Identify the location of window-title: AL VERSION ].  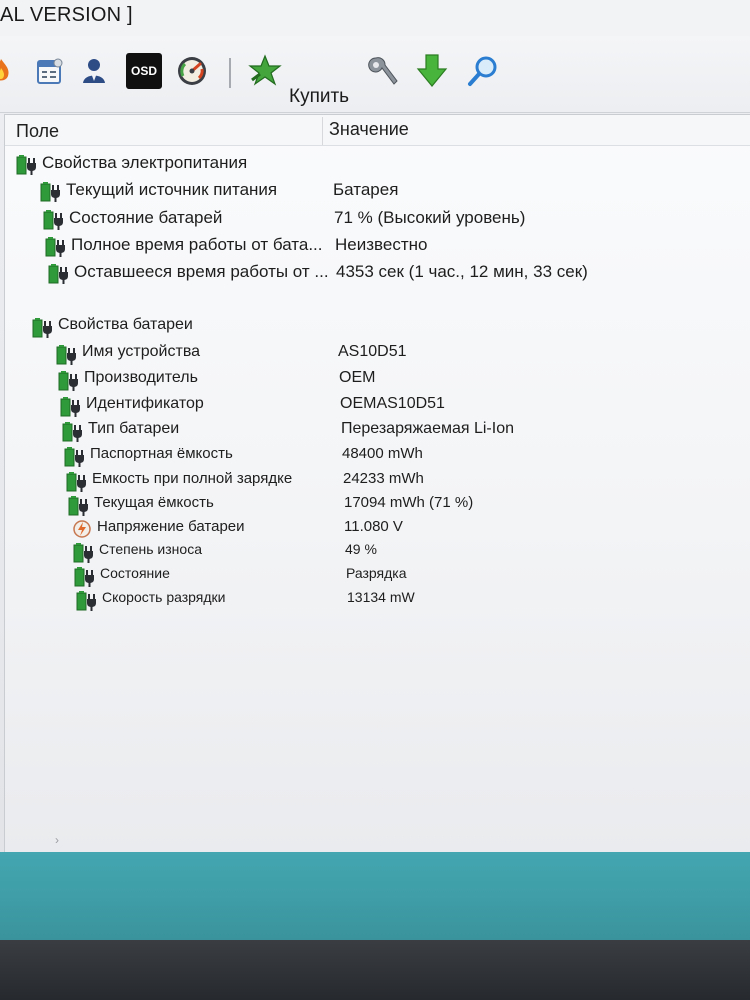
(66, 15).